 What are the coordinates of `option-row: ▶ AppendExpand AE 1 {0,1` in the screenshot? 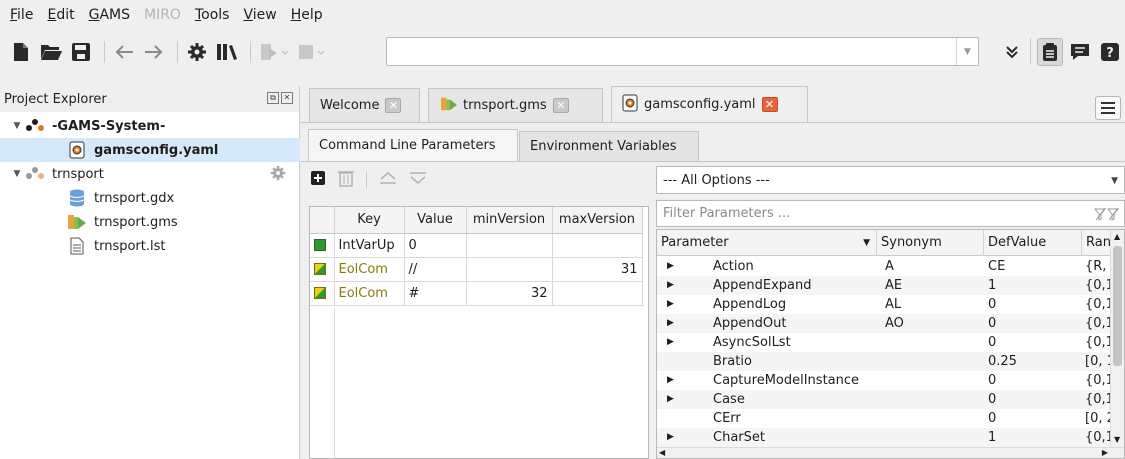 It's located at (884, 285).